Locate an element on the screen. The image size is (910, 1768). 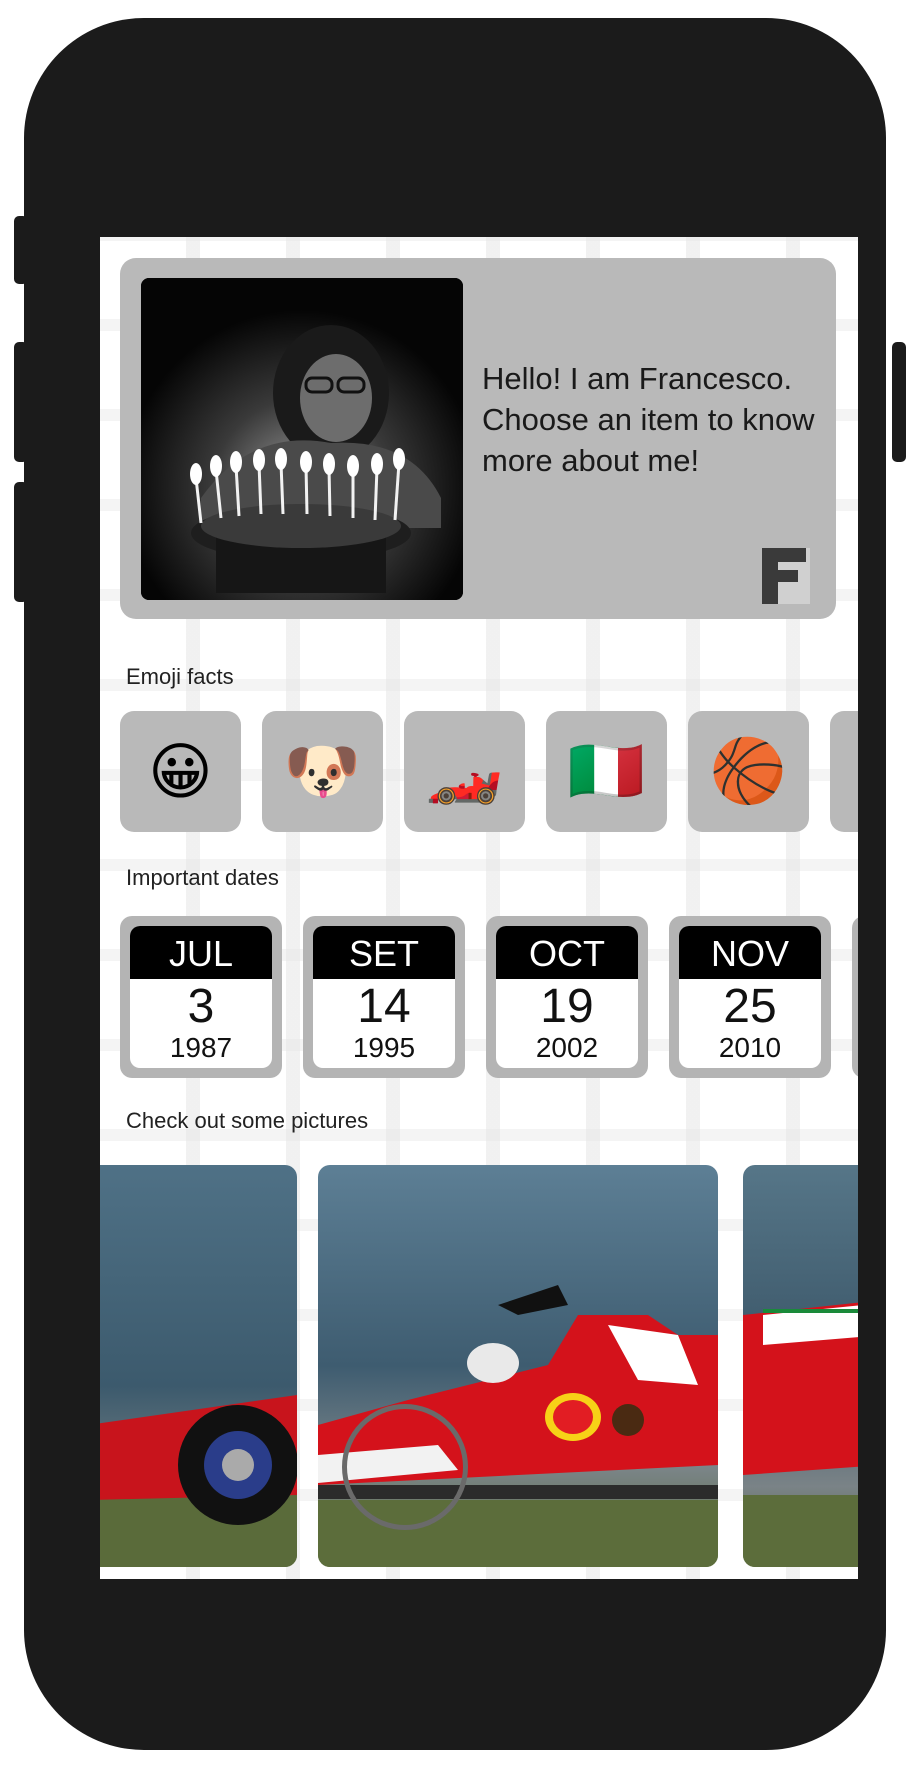
date-month: SET is located at coordinates (384, 952).